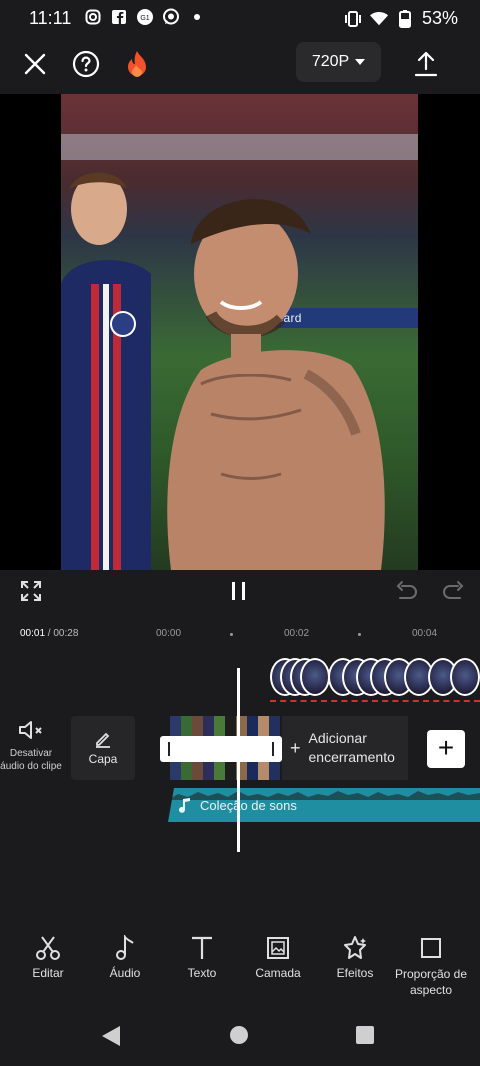 Image resolution: width=480 pixels, height=1066 pixels. What do you see at coordinates (33, 633) in the screenshot?
I see `current-time: 00:01` at bounding box center [33, 633].